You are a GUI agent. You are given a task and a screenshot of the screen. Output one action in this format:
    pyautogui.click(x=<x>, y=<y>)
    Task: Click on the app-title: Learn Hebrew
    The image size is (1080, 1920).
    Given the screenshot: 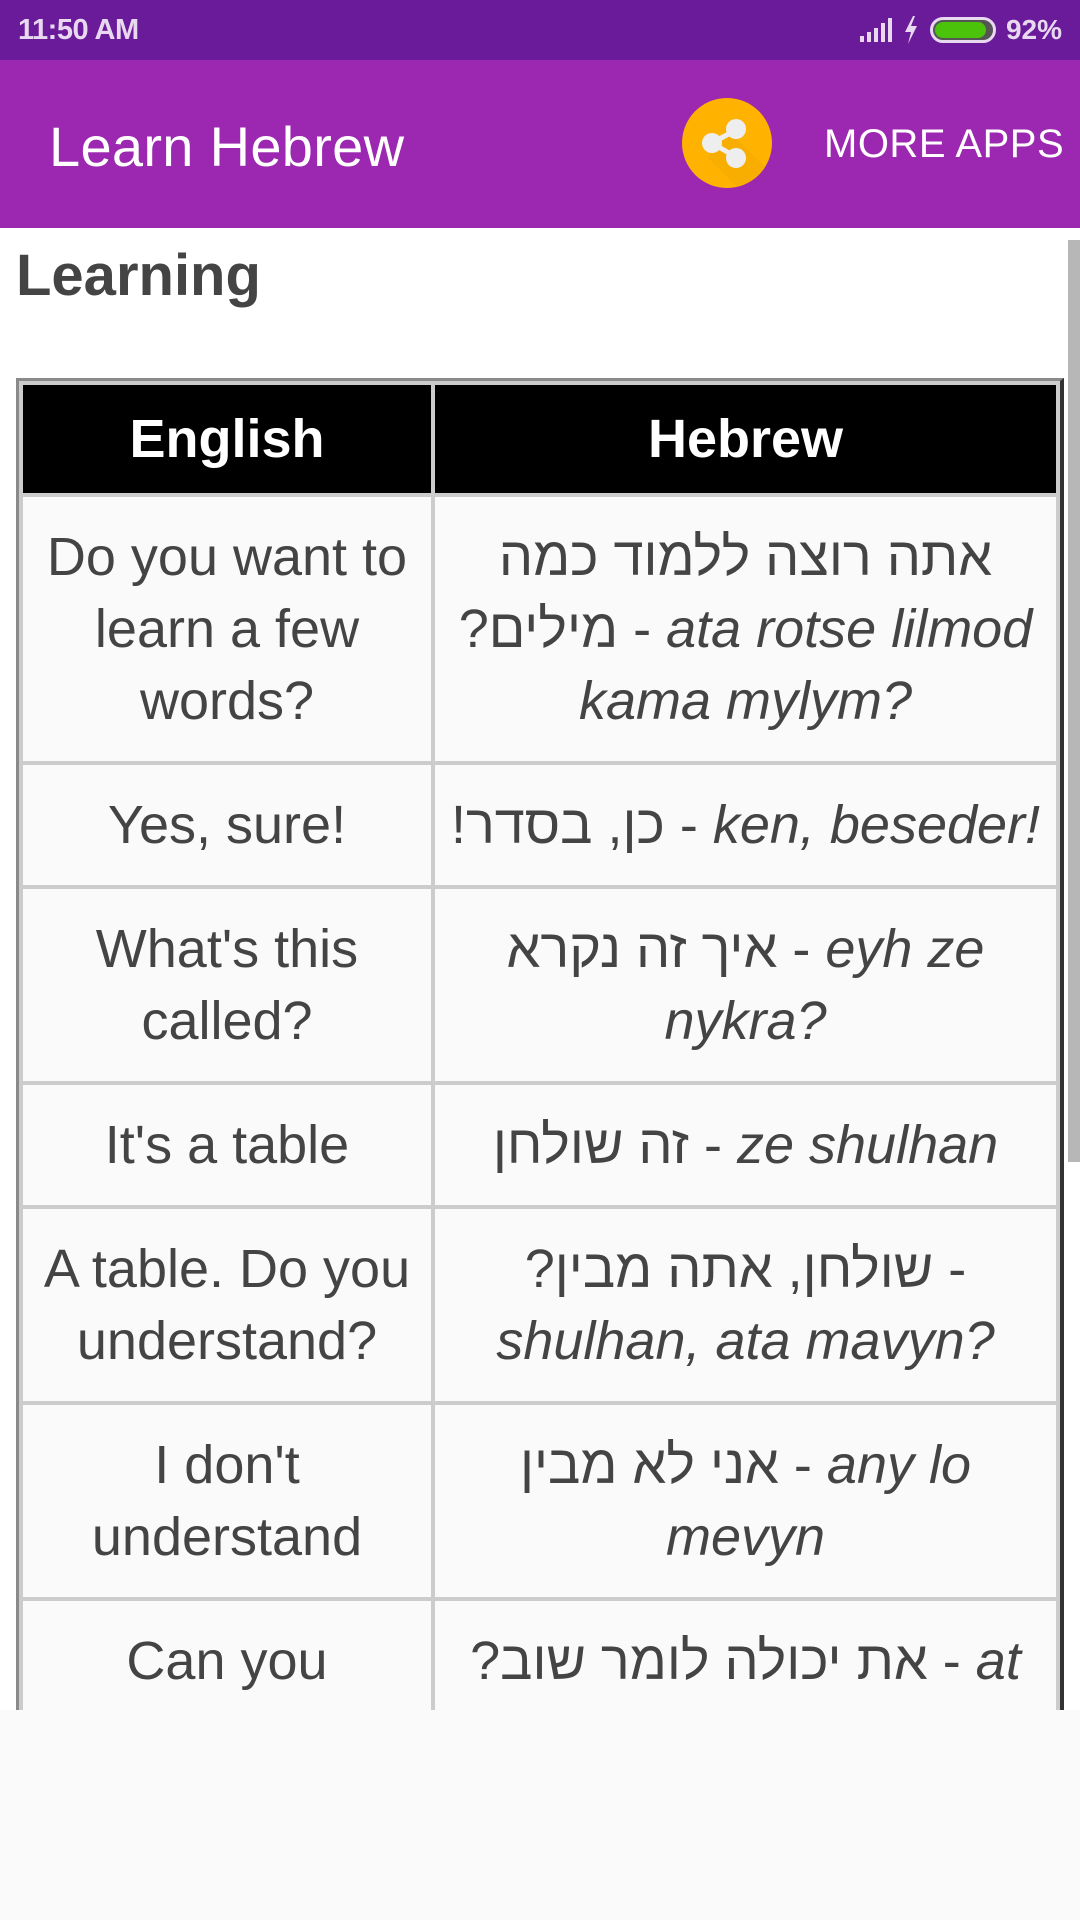 What is the action you would take?
    pyautogui.click(x=227, y=146)
    